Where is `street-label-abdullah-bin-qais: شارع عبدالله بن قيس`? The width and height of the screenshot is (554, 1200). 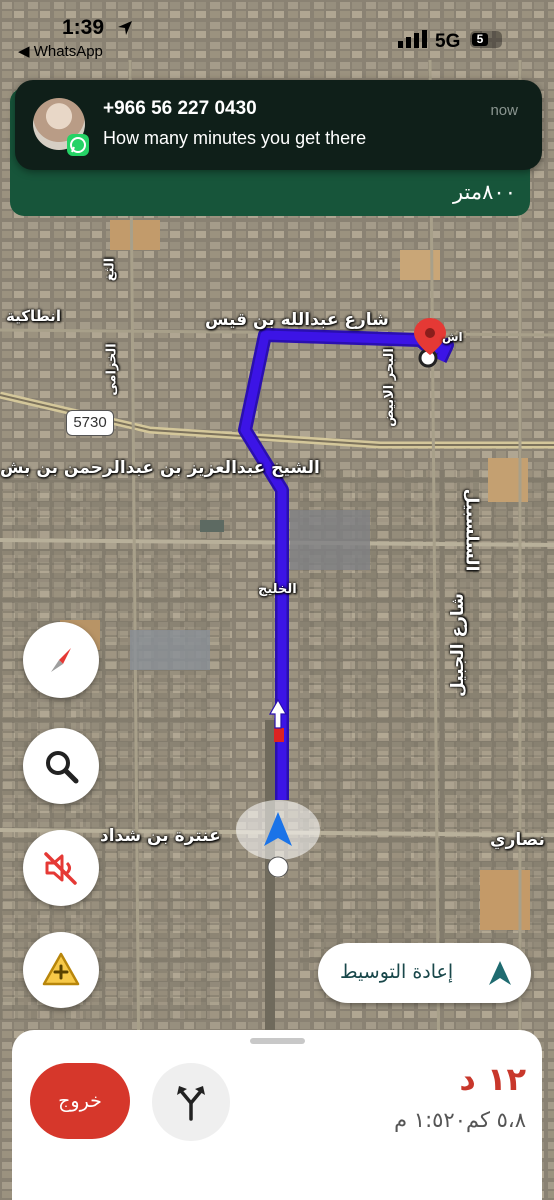
street-label-abdullah-bin-qais: شارع عبدالله بن قيس is located at coordinates (297, 320).